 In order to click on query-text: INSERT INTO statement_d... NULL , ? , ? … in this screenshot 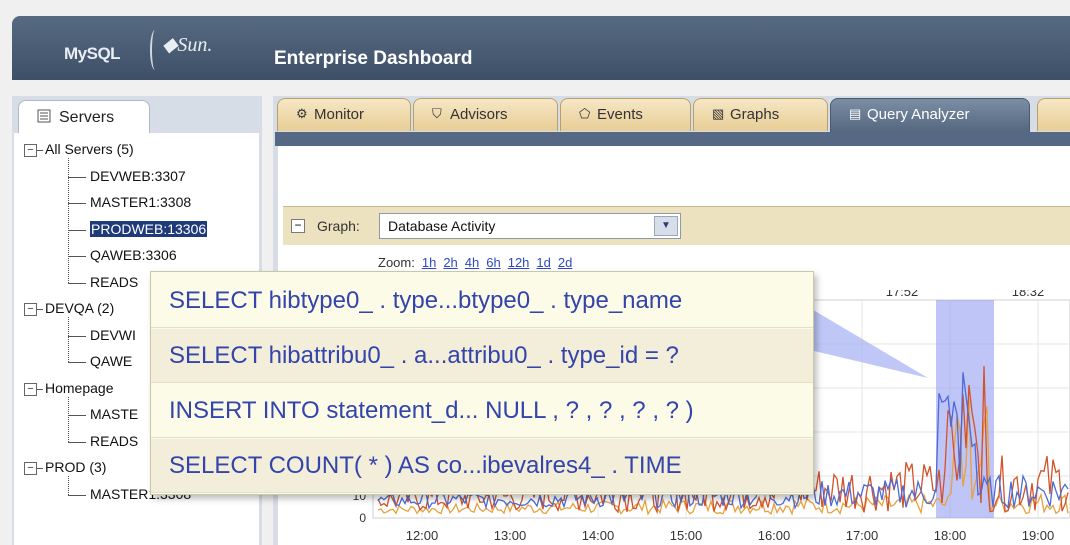, I will do `click(431, 410)`.